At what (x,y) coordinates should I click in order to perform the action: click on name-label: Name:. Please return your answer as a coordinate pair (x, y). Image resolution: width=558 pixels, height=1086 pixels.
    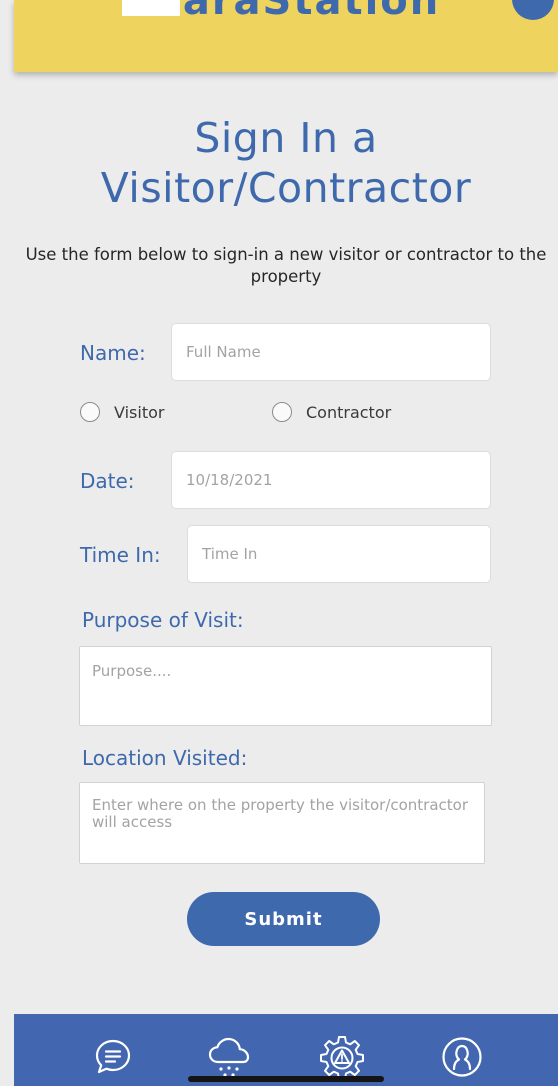
    Looking at the image, I should click on (113, 353).